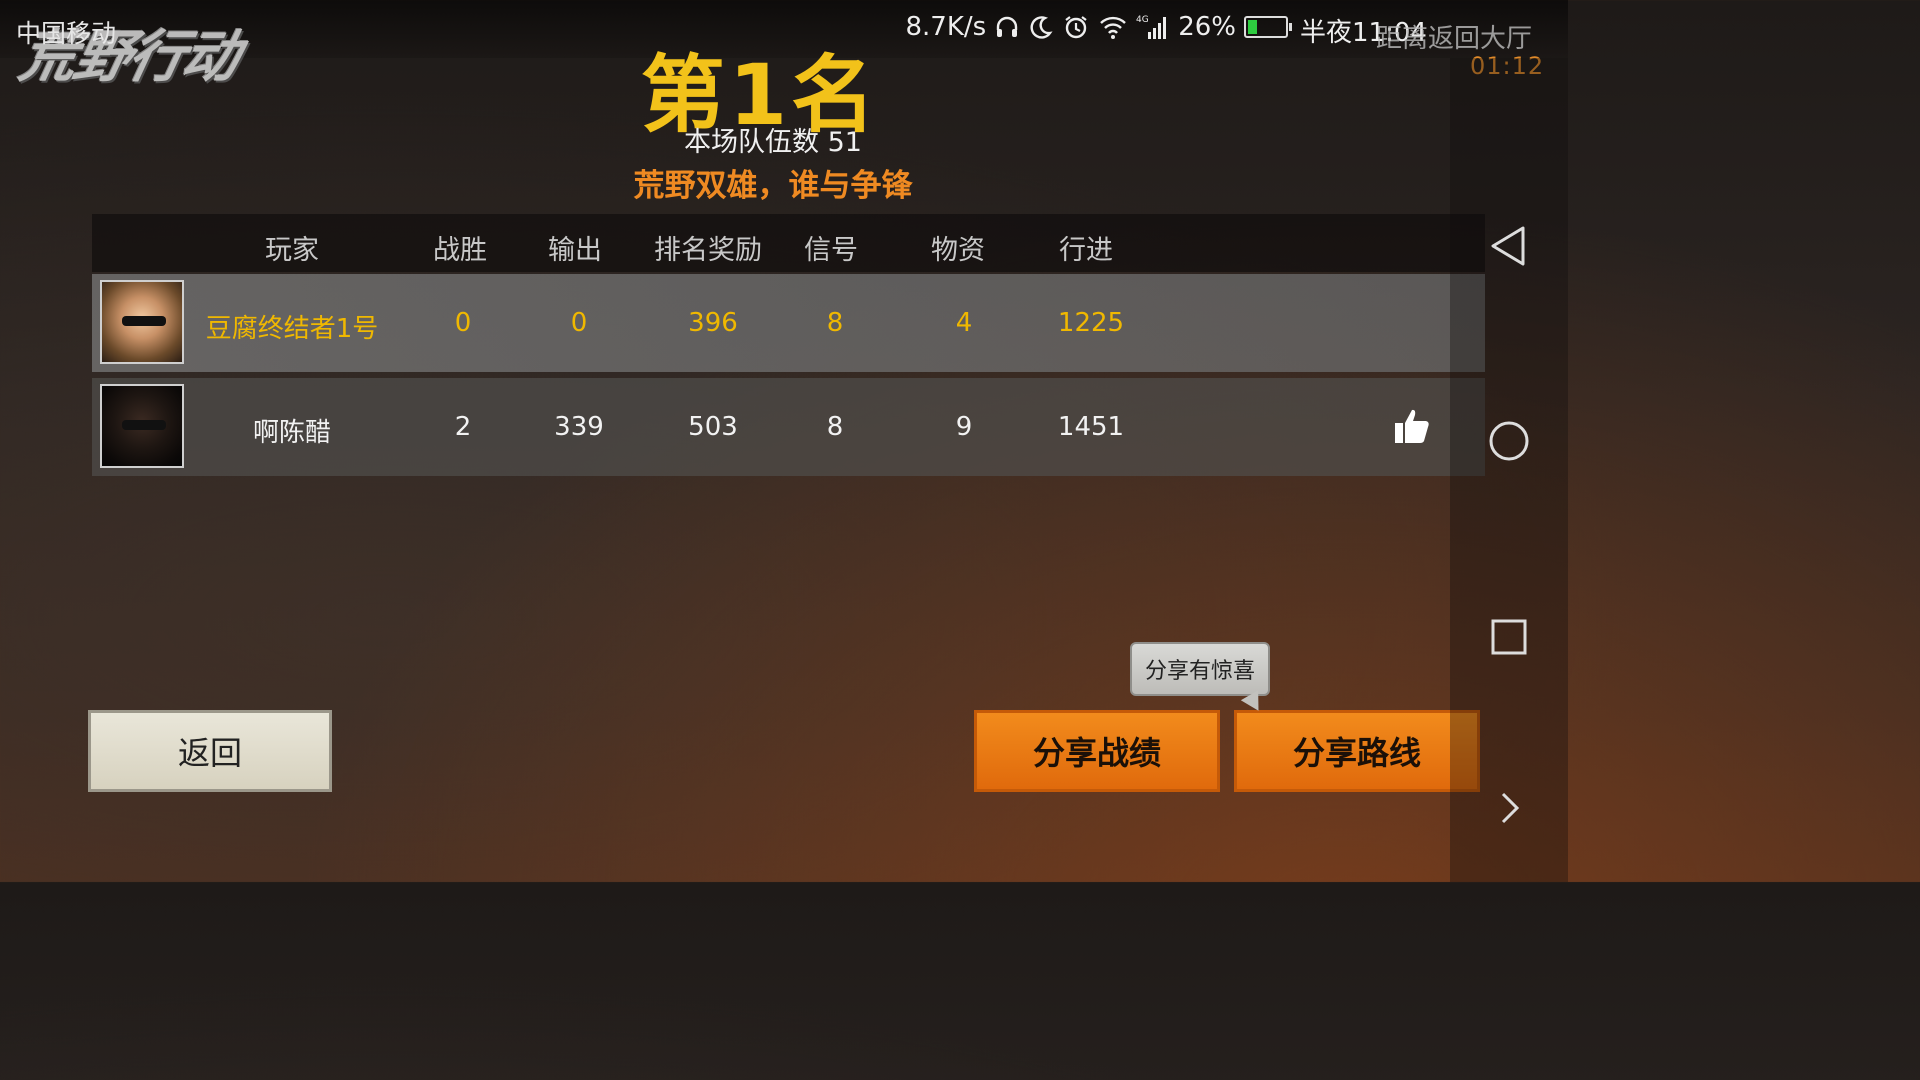 The image size is (1920, 1080). Describe the element at coordinates (1091, 427) in the screenshot. I see `travel-value: 1451` at that location.